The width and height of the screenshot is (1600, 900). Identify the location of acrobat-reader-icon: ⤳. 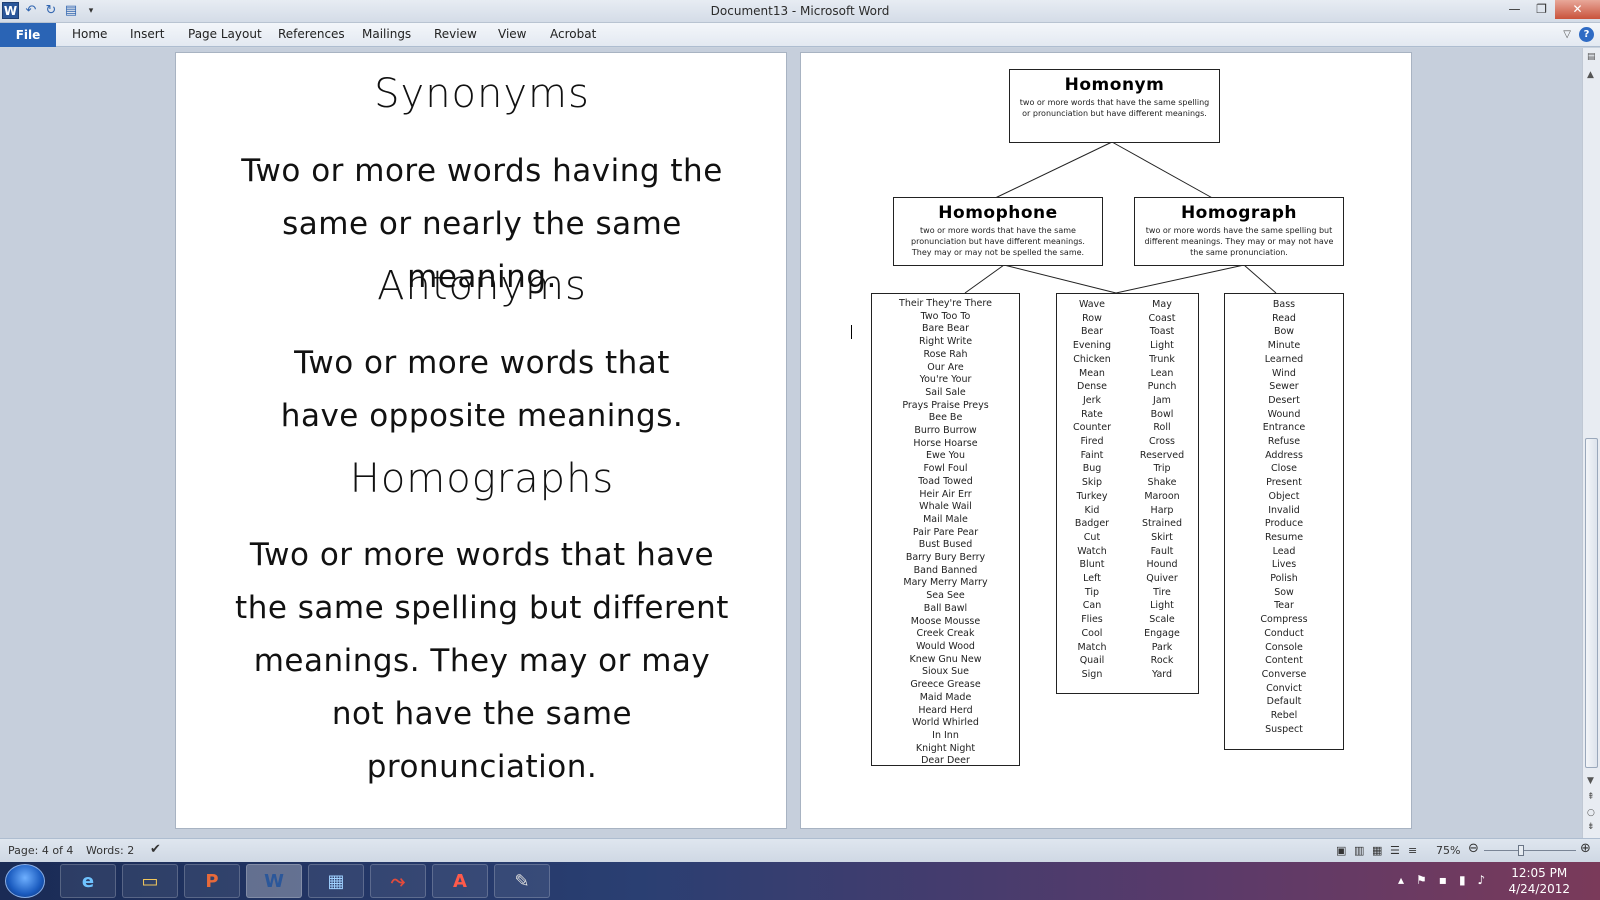
(398, 881).